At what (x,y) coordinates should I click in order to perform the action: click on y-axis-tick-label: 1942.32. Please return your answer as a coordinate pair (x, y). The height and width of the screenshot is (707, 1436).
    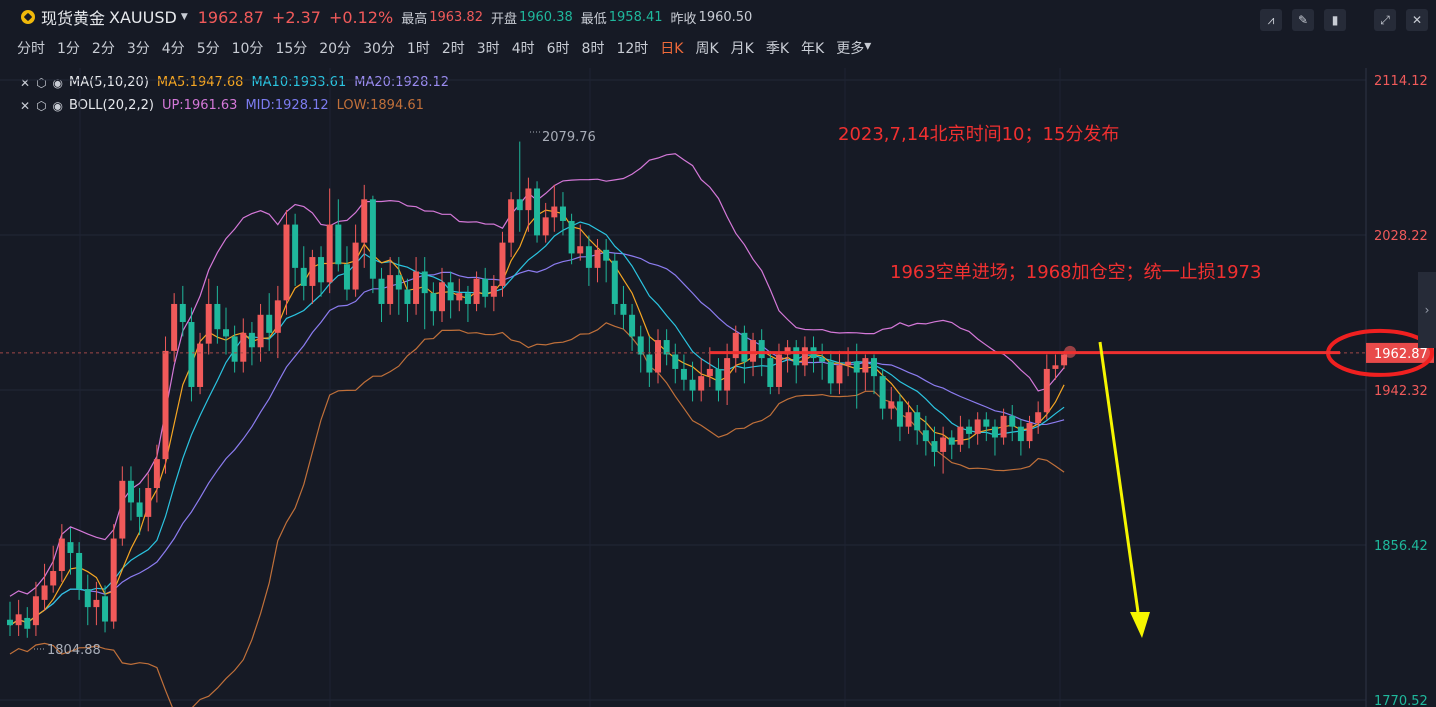
    Looking at the image, I should click on (1401, 391).